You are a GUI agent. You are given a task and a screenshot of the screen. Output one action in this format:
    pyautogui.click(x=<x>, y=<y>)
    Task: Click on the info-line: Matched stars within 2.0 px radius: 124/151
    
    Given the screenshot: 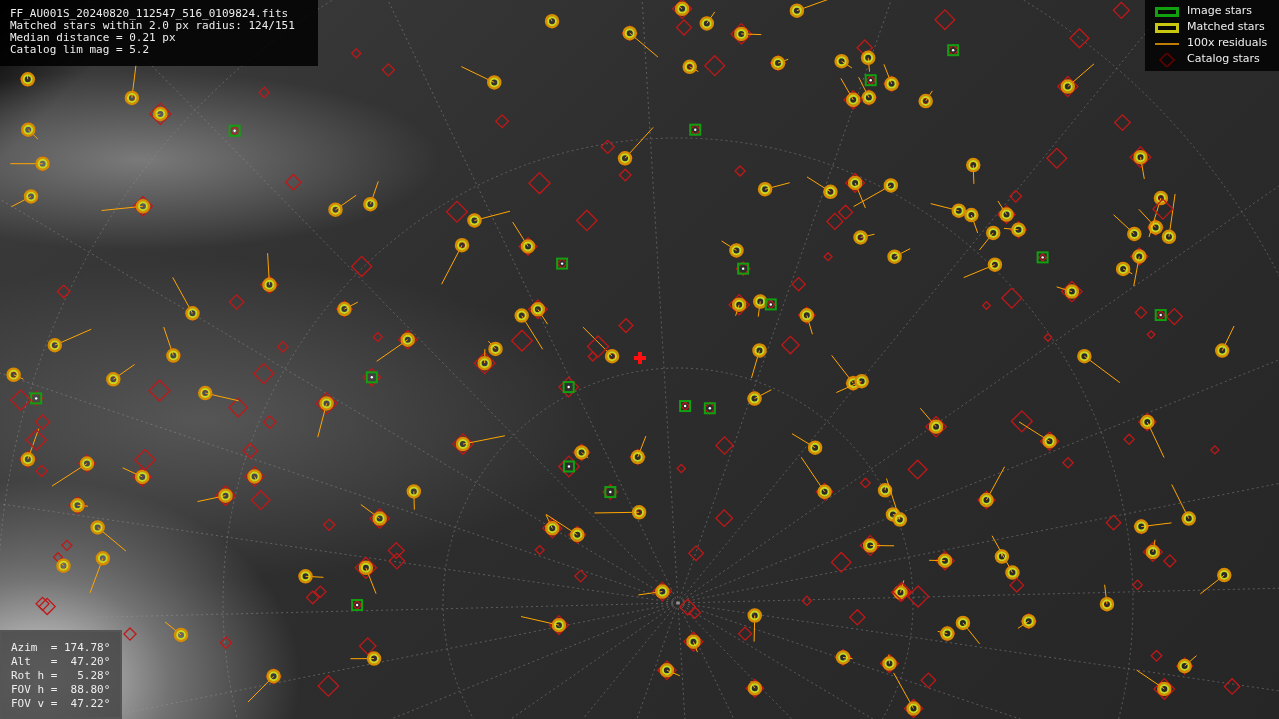 What is the action you would take?
    pyautogui.click(x=153, y=26)
    